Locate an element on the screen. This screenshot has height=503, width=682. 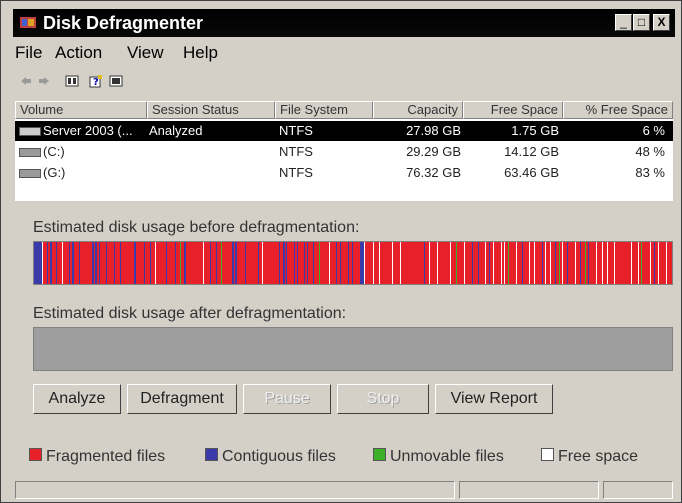
defragment-button: Defragment is located at coordinates (182, 399).